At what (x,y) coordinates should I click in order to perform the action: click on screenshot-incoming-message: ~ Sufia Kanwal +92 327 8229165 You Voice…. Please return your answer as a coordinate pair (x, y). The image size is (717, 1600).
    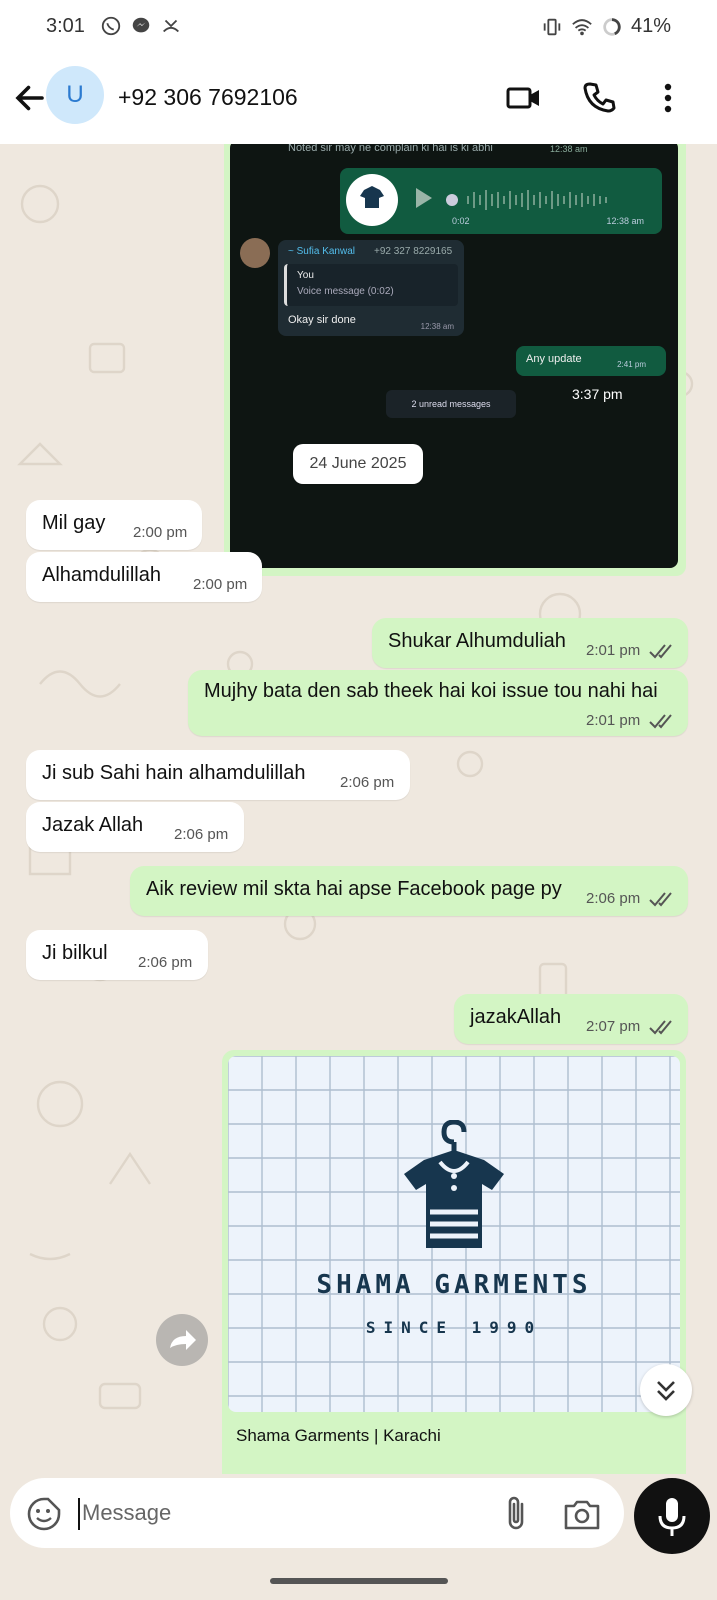
    Looking at the image, I should click on (371, 288).